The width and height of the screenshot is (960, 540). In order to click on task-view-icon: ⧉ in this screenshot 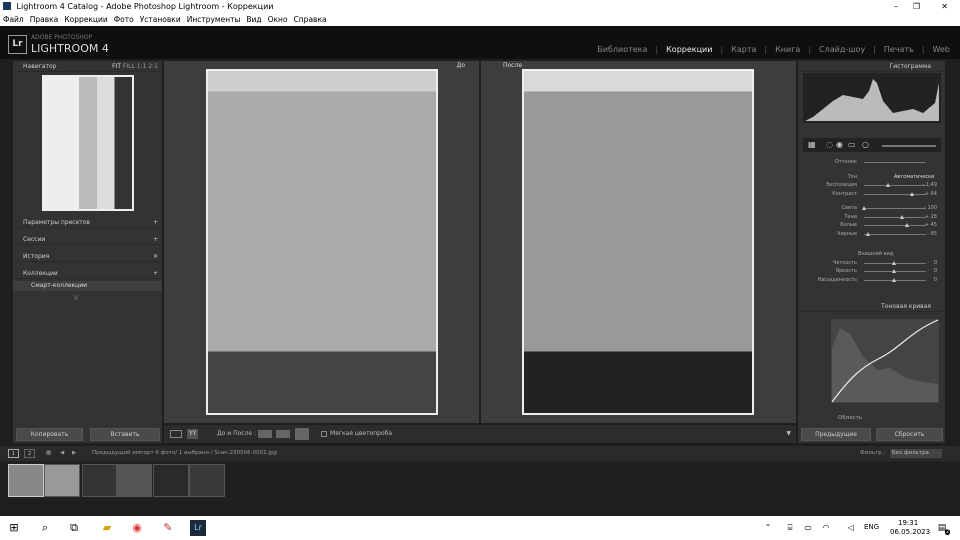, I will do `click(74, 528)`.